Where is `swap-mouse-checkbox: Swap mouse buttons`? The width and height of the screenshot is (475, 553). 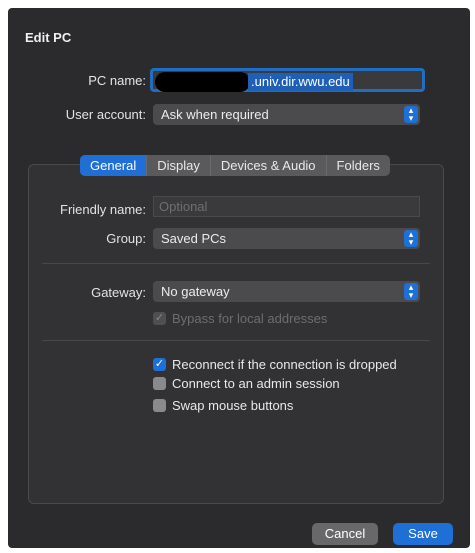 swap-mouse-checkbox: Swap mouse buttons is located at coordinates (223, 405).